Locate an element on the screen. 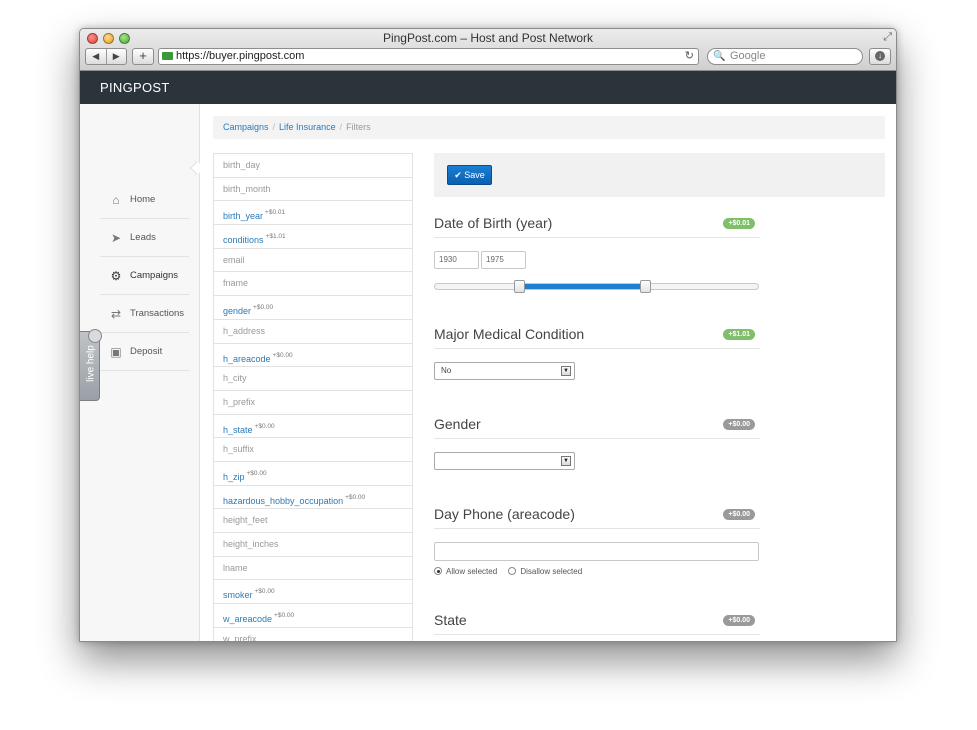  back-forward-buttons: ◀ ▶ is located at coordinates (106, 56).